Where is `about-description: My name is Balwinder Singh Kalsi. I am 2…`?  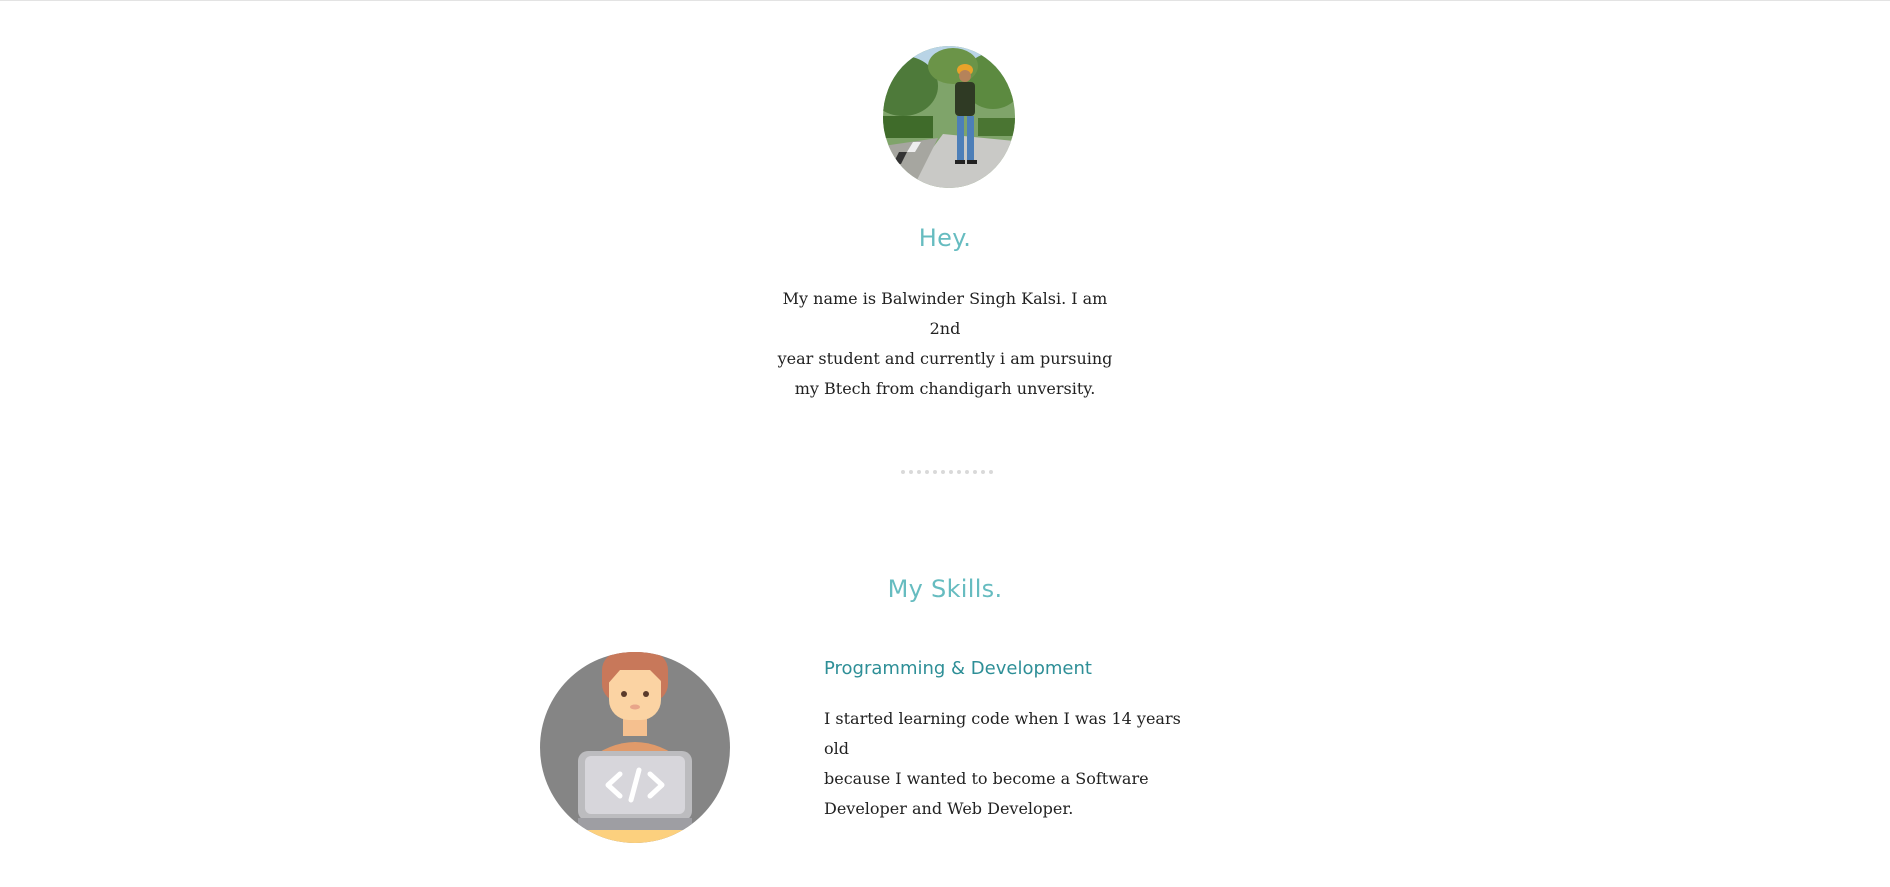
about-description: My name is Balwinder Singh Kalsi. I am 2… is located at coordinates (945, 344).